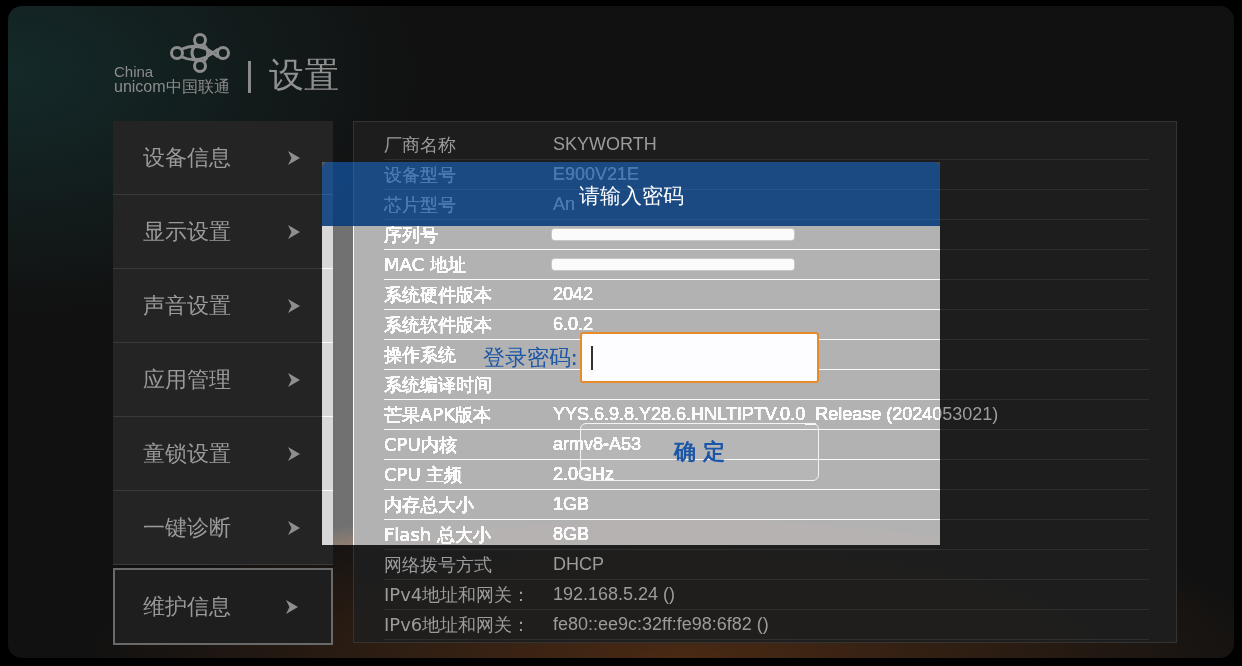 The height and width of the screenshot is (666, 1242). What do you see at coordinates (223, 380) in the screenshot?
I see `sidebar-item: 应用管理` at bounding box center [223, 380].